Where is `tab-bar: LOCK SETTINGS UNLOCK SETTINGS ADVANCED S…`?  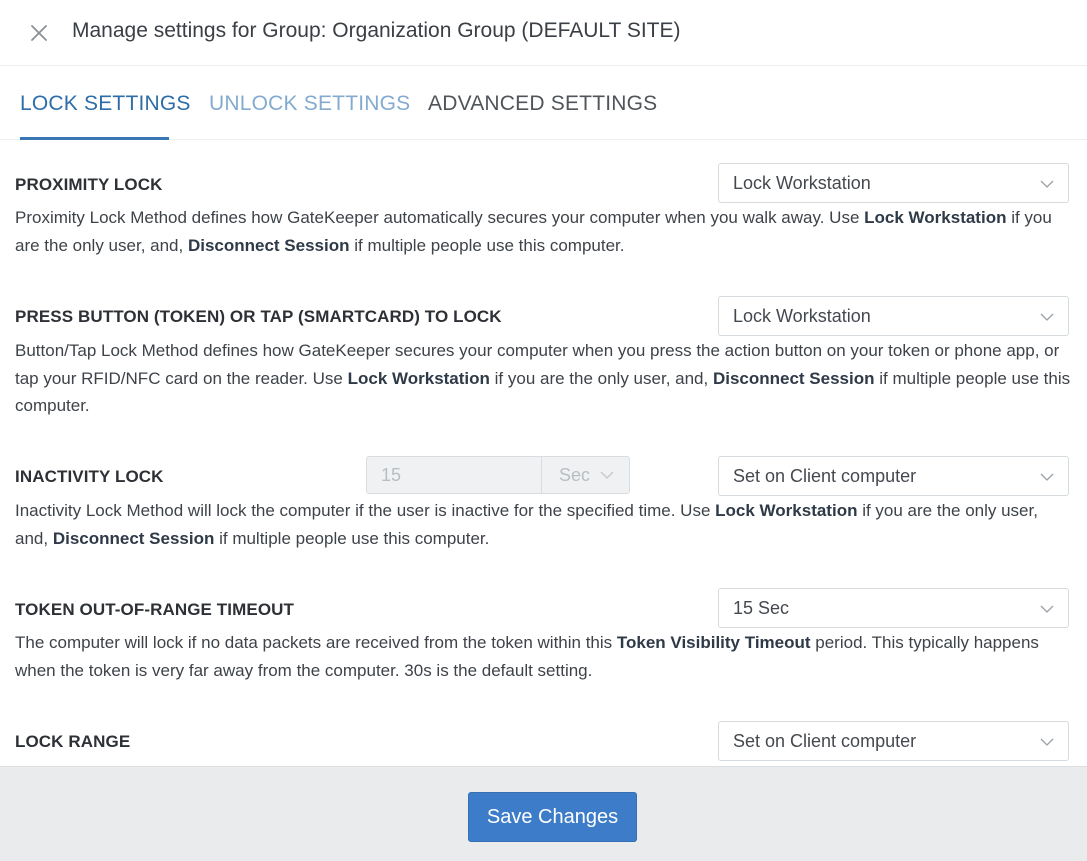 tab-bar: LOCK SETTINGS UNLOCK SETTINGS ADVANCED S… is located at coordinates (543, 103).